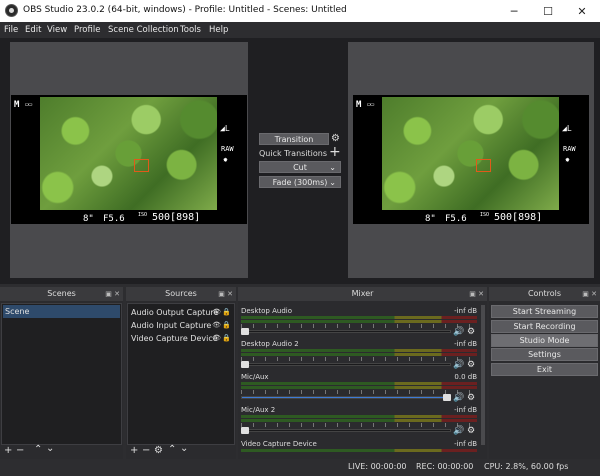  I want to click on source-properties-icon: ⚙, so click(158, 450).